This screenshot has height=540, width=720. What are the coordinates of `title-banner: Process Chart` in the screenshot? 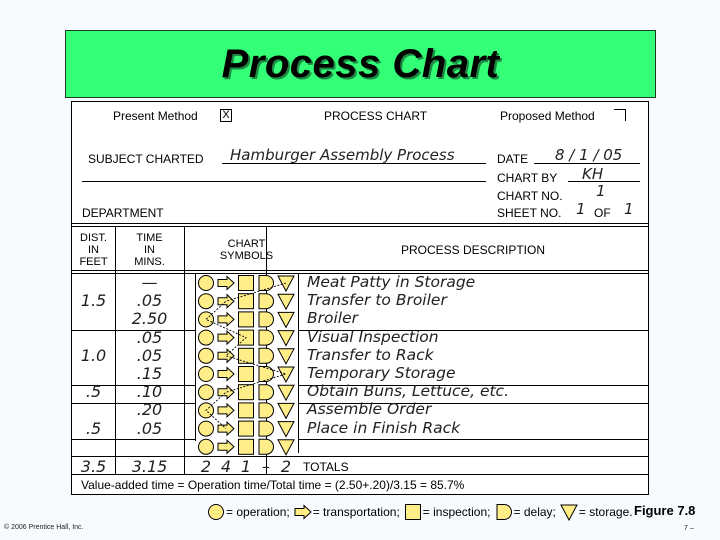 It's located at (360, 64).